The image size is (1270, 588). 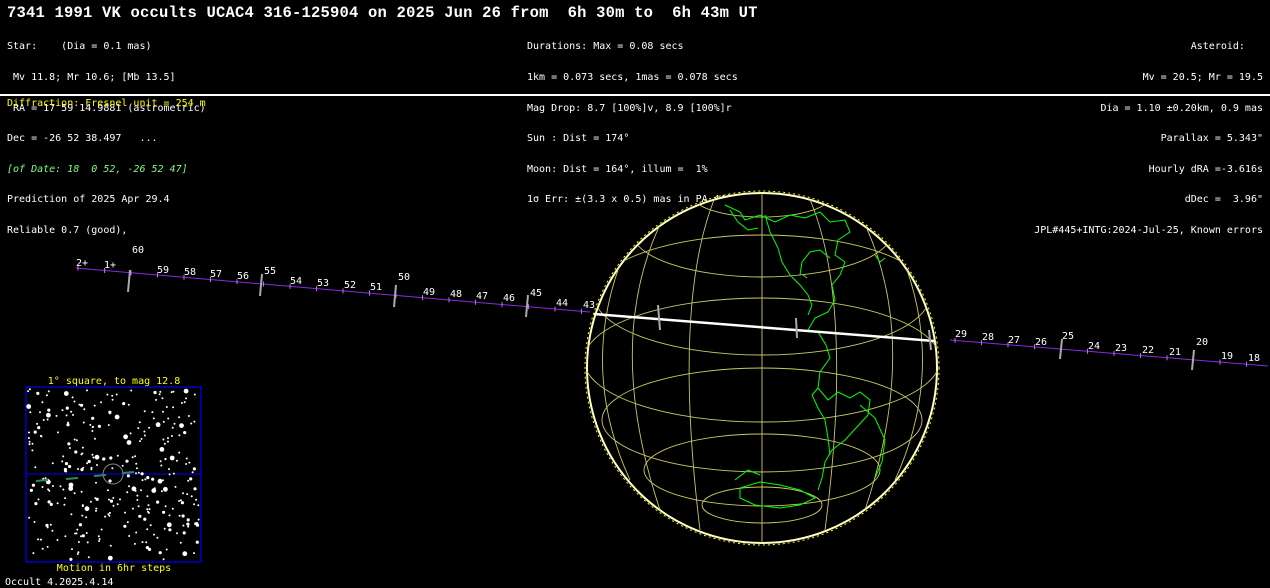 I want to click on track-time-label: 23, so click(x=1121, y=348).